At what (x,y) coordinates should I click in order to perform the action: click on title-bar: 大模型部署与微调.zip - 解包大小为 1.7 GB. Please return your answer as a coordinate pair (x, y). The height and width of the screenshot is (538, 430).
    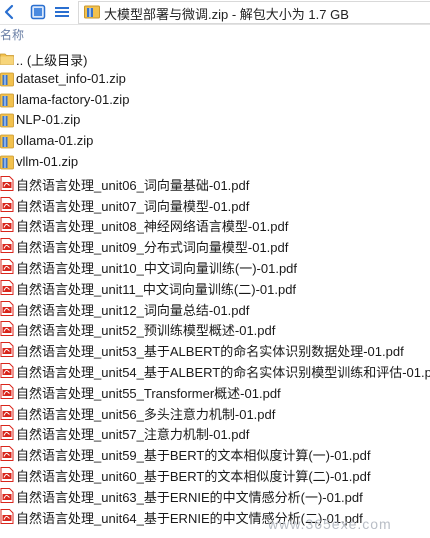
    Looking at the image, I should click on (215, 12).